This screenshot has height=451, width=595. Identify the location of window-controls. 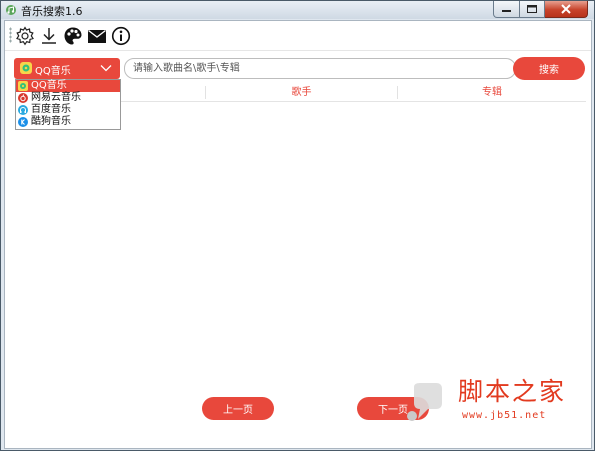
(540, 9).